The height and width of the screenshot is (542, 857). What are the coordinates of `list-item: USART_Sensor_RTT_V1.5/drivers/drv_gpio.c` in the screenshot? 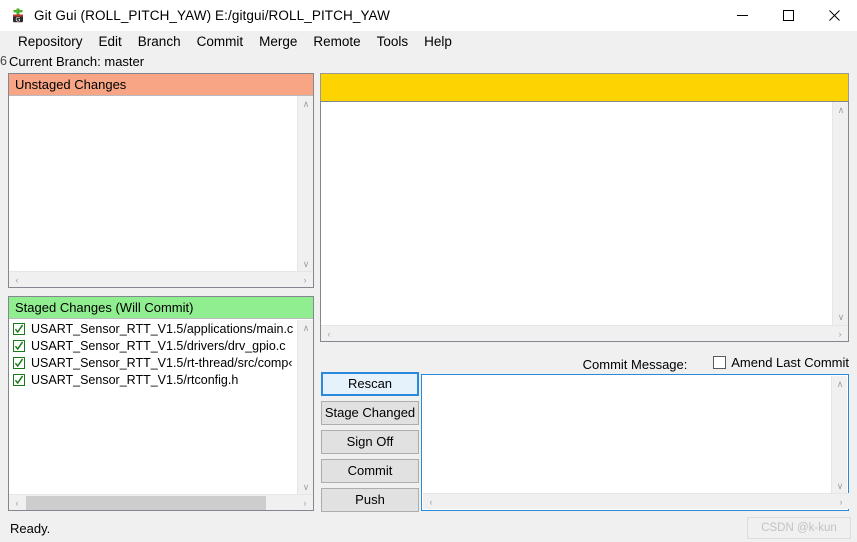 It's located at (153, 345).